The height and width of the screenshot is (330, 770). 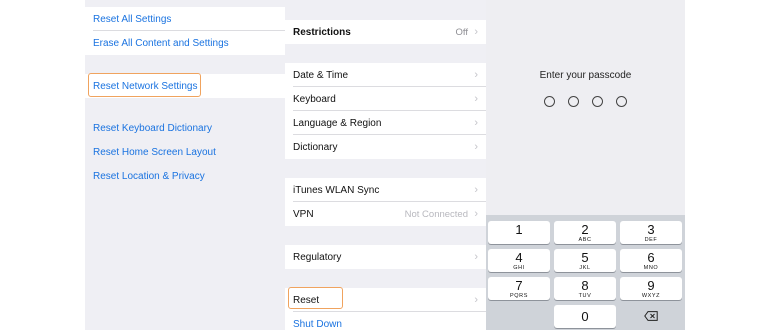 What do you see at coordinates (519, 316) in the screenshot?
I see `key-empty` at bounding box center [519, 316].